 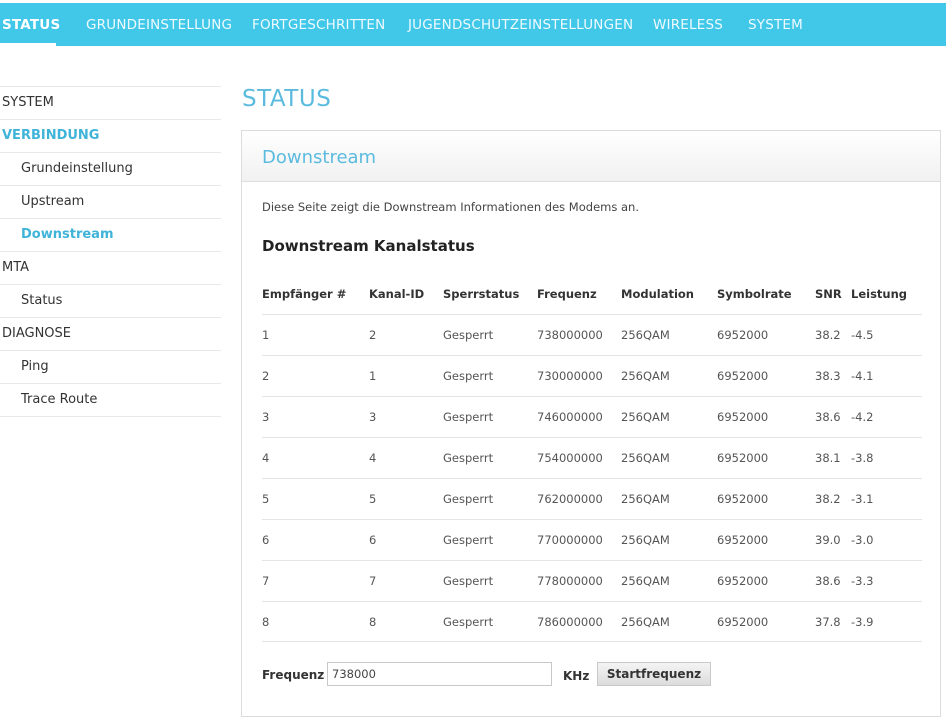 What do you see at coordinates (862, 335) in the screenshot?
I see `cell-leistung: -4.5` at bounding box center [862, 335].